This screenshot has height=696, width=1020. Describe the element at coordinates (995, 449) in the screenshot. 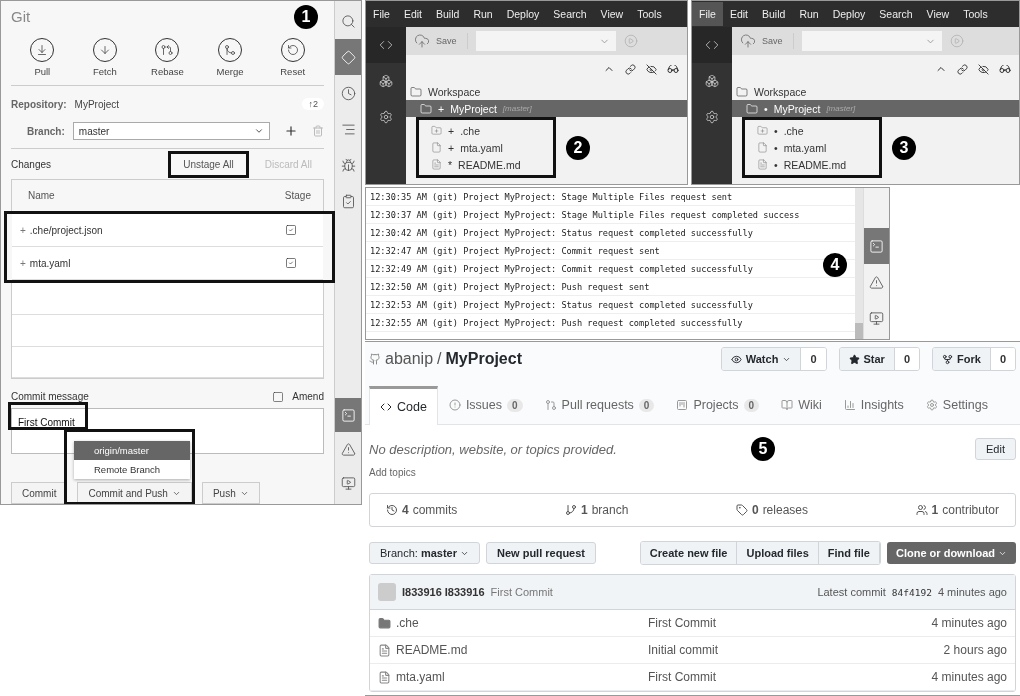

I see `edit-button: Edit` at that location.